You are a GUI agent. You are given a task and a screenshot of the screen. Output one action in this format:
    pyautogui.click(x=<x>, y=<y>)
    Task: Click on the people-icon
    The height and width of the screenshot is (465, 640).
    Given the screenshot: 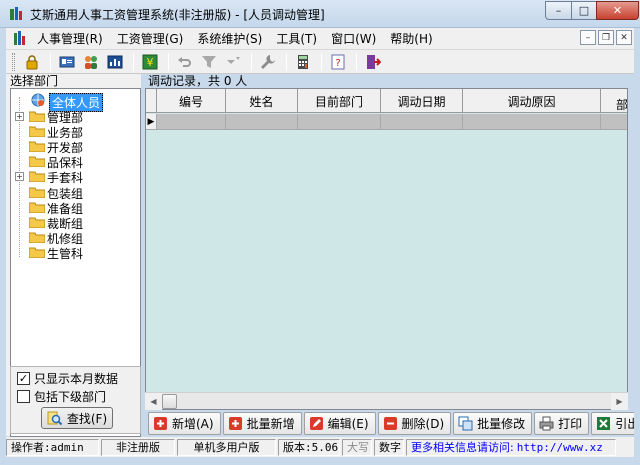 What is the action you would take?
    pyautogui.click(x=91, y=62)
    